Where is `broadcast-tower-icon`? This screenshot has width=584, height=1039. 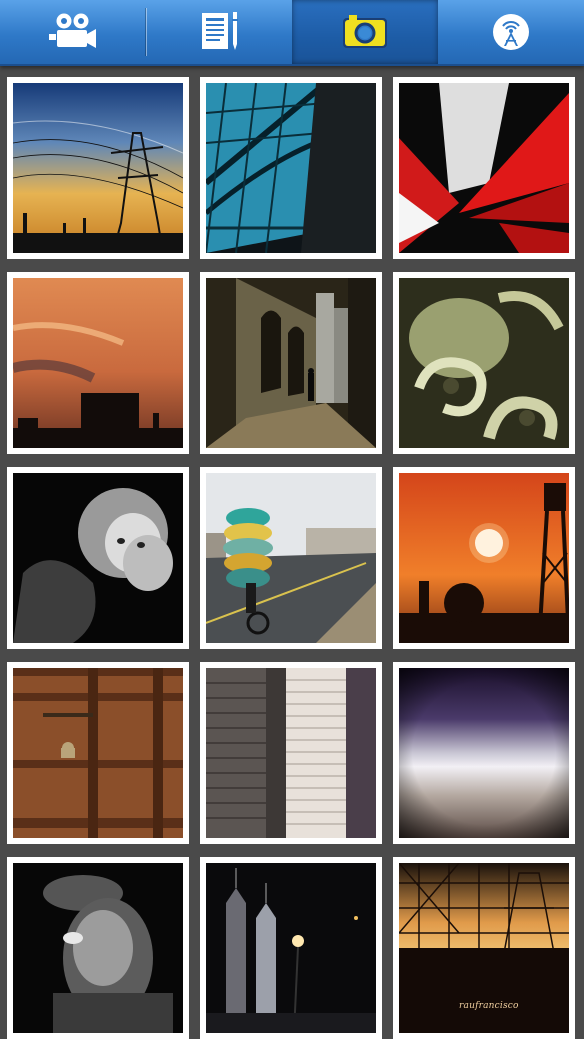 broadcast-tower-icon is located at coordinates (511, 32).